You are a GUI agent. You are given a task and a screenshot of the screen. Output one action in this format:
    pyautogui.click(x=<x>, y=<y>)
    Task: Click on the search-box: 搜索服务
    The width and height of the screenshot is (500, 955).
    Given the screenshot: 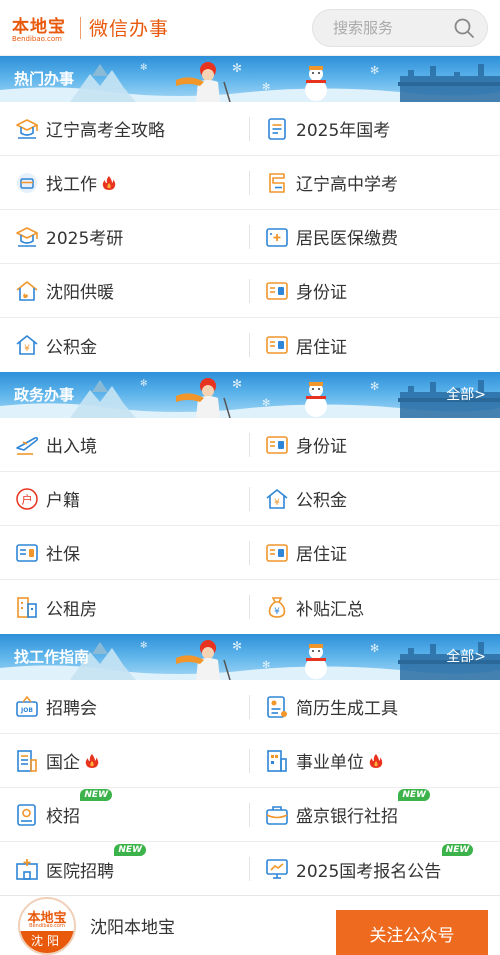 What is the action you would take?
    pyautogui.click(x=400, y=27)
    